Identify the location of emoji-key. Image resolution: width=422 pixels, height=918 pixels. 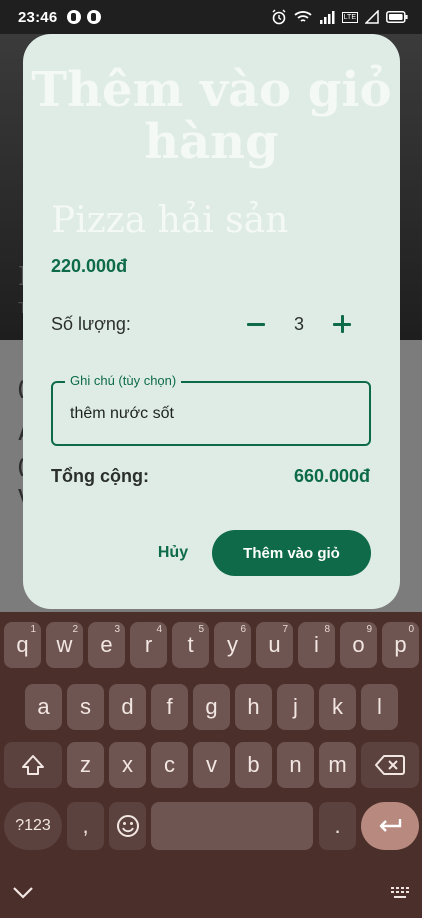
(127, 826).